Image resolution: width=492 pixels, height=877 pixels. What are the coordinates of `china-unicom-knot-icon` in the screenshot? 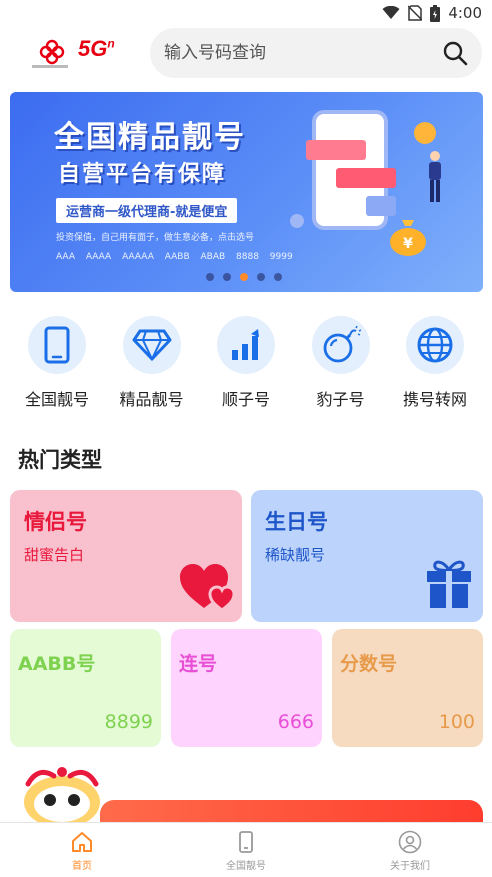 It's located at (50, 53).